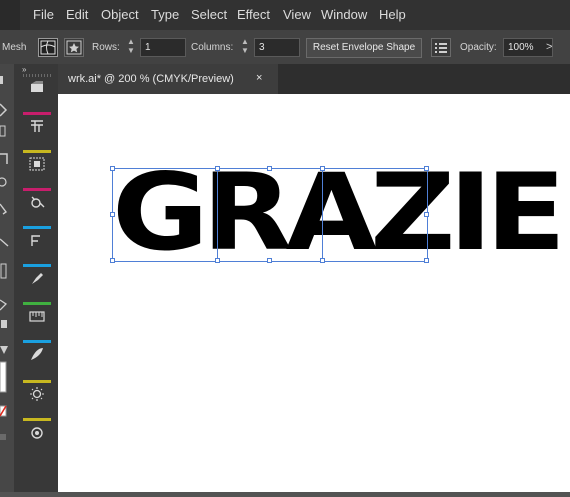 The image size is (570, 497). What do you see at coordinates (10, 15) in the screenshot?
I see `app-logo-strip` at bounding box center [10, 15].